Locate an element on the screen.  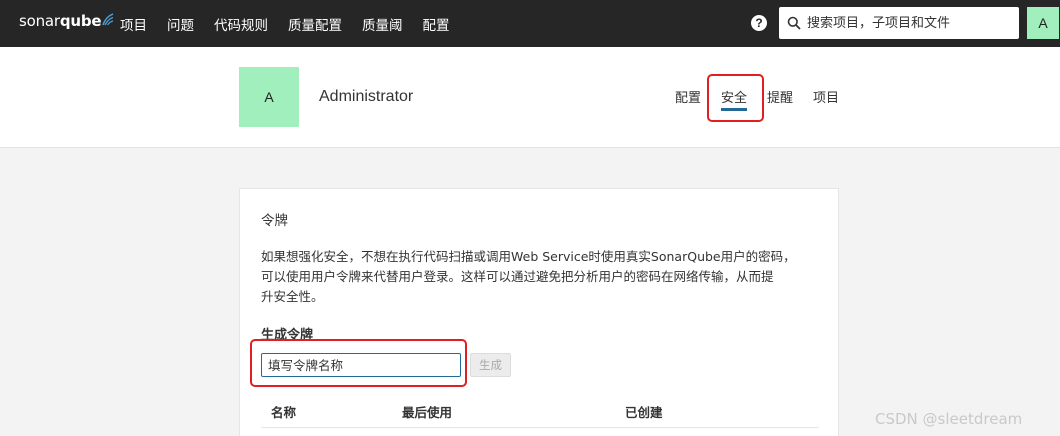
highlight-box-security-tab is located at coordinates (735, 98).